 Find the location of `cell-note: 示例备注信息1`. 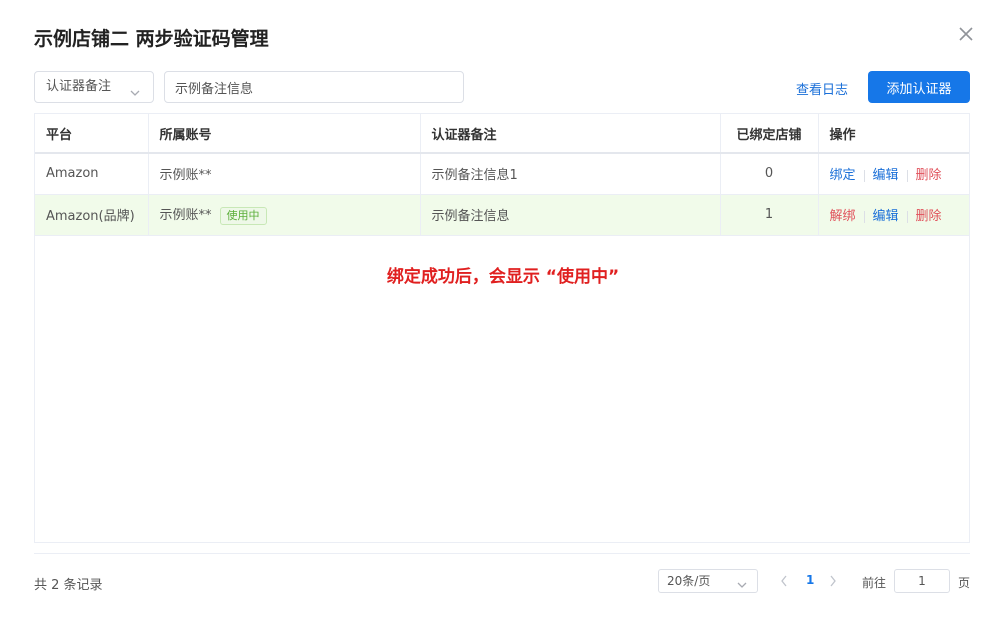

cell-note: 示例备注信息1 is located at coordinates (570, 174).